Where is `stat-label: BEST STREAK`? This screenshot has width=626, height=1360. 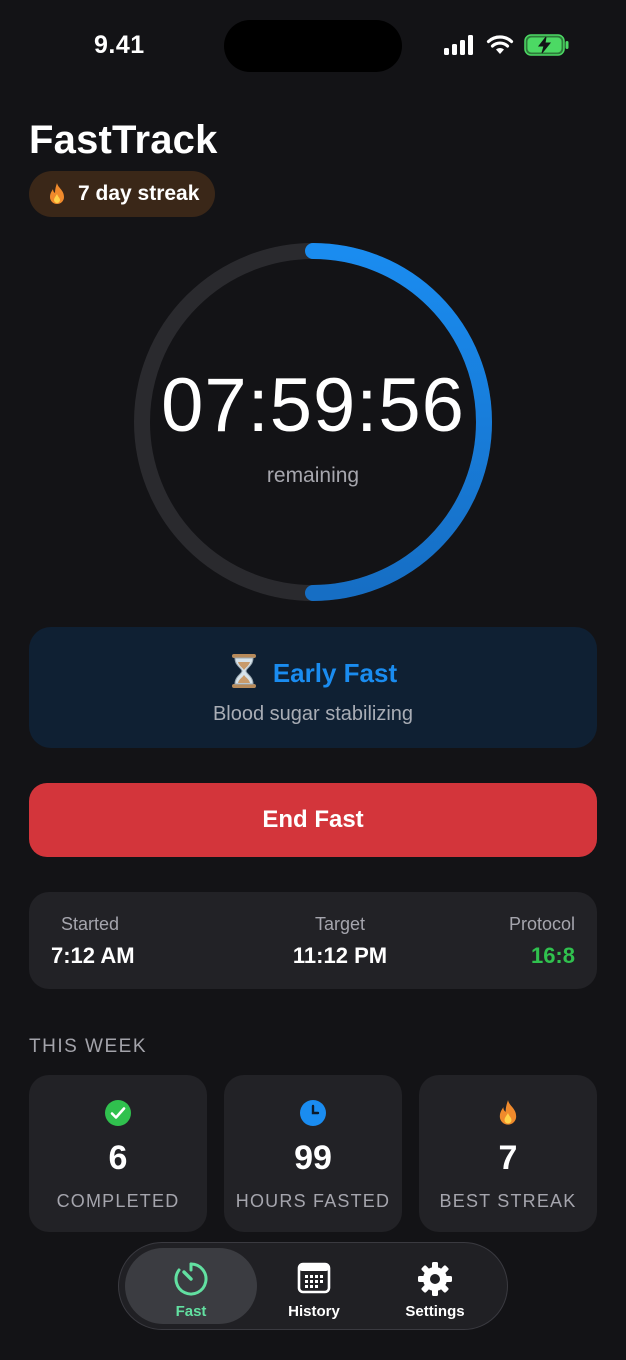 stat-label: BEST STREAK is located at coordinates (508, 1201).